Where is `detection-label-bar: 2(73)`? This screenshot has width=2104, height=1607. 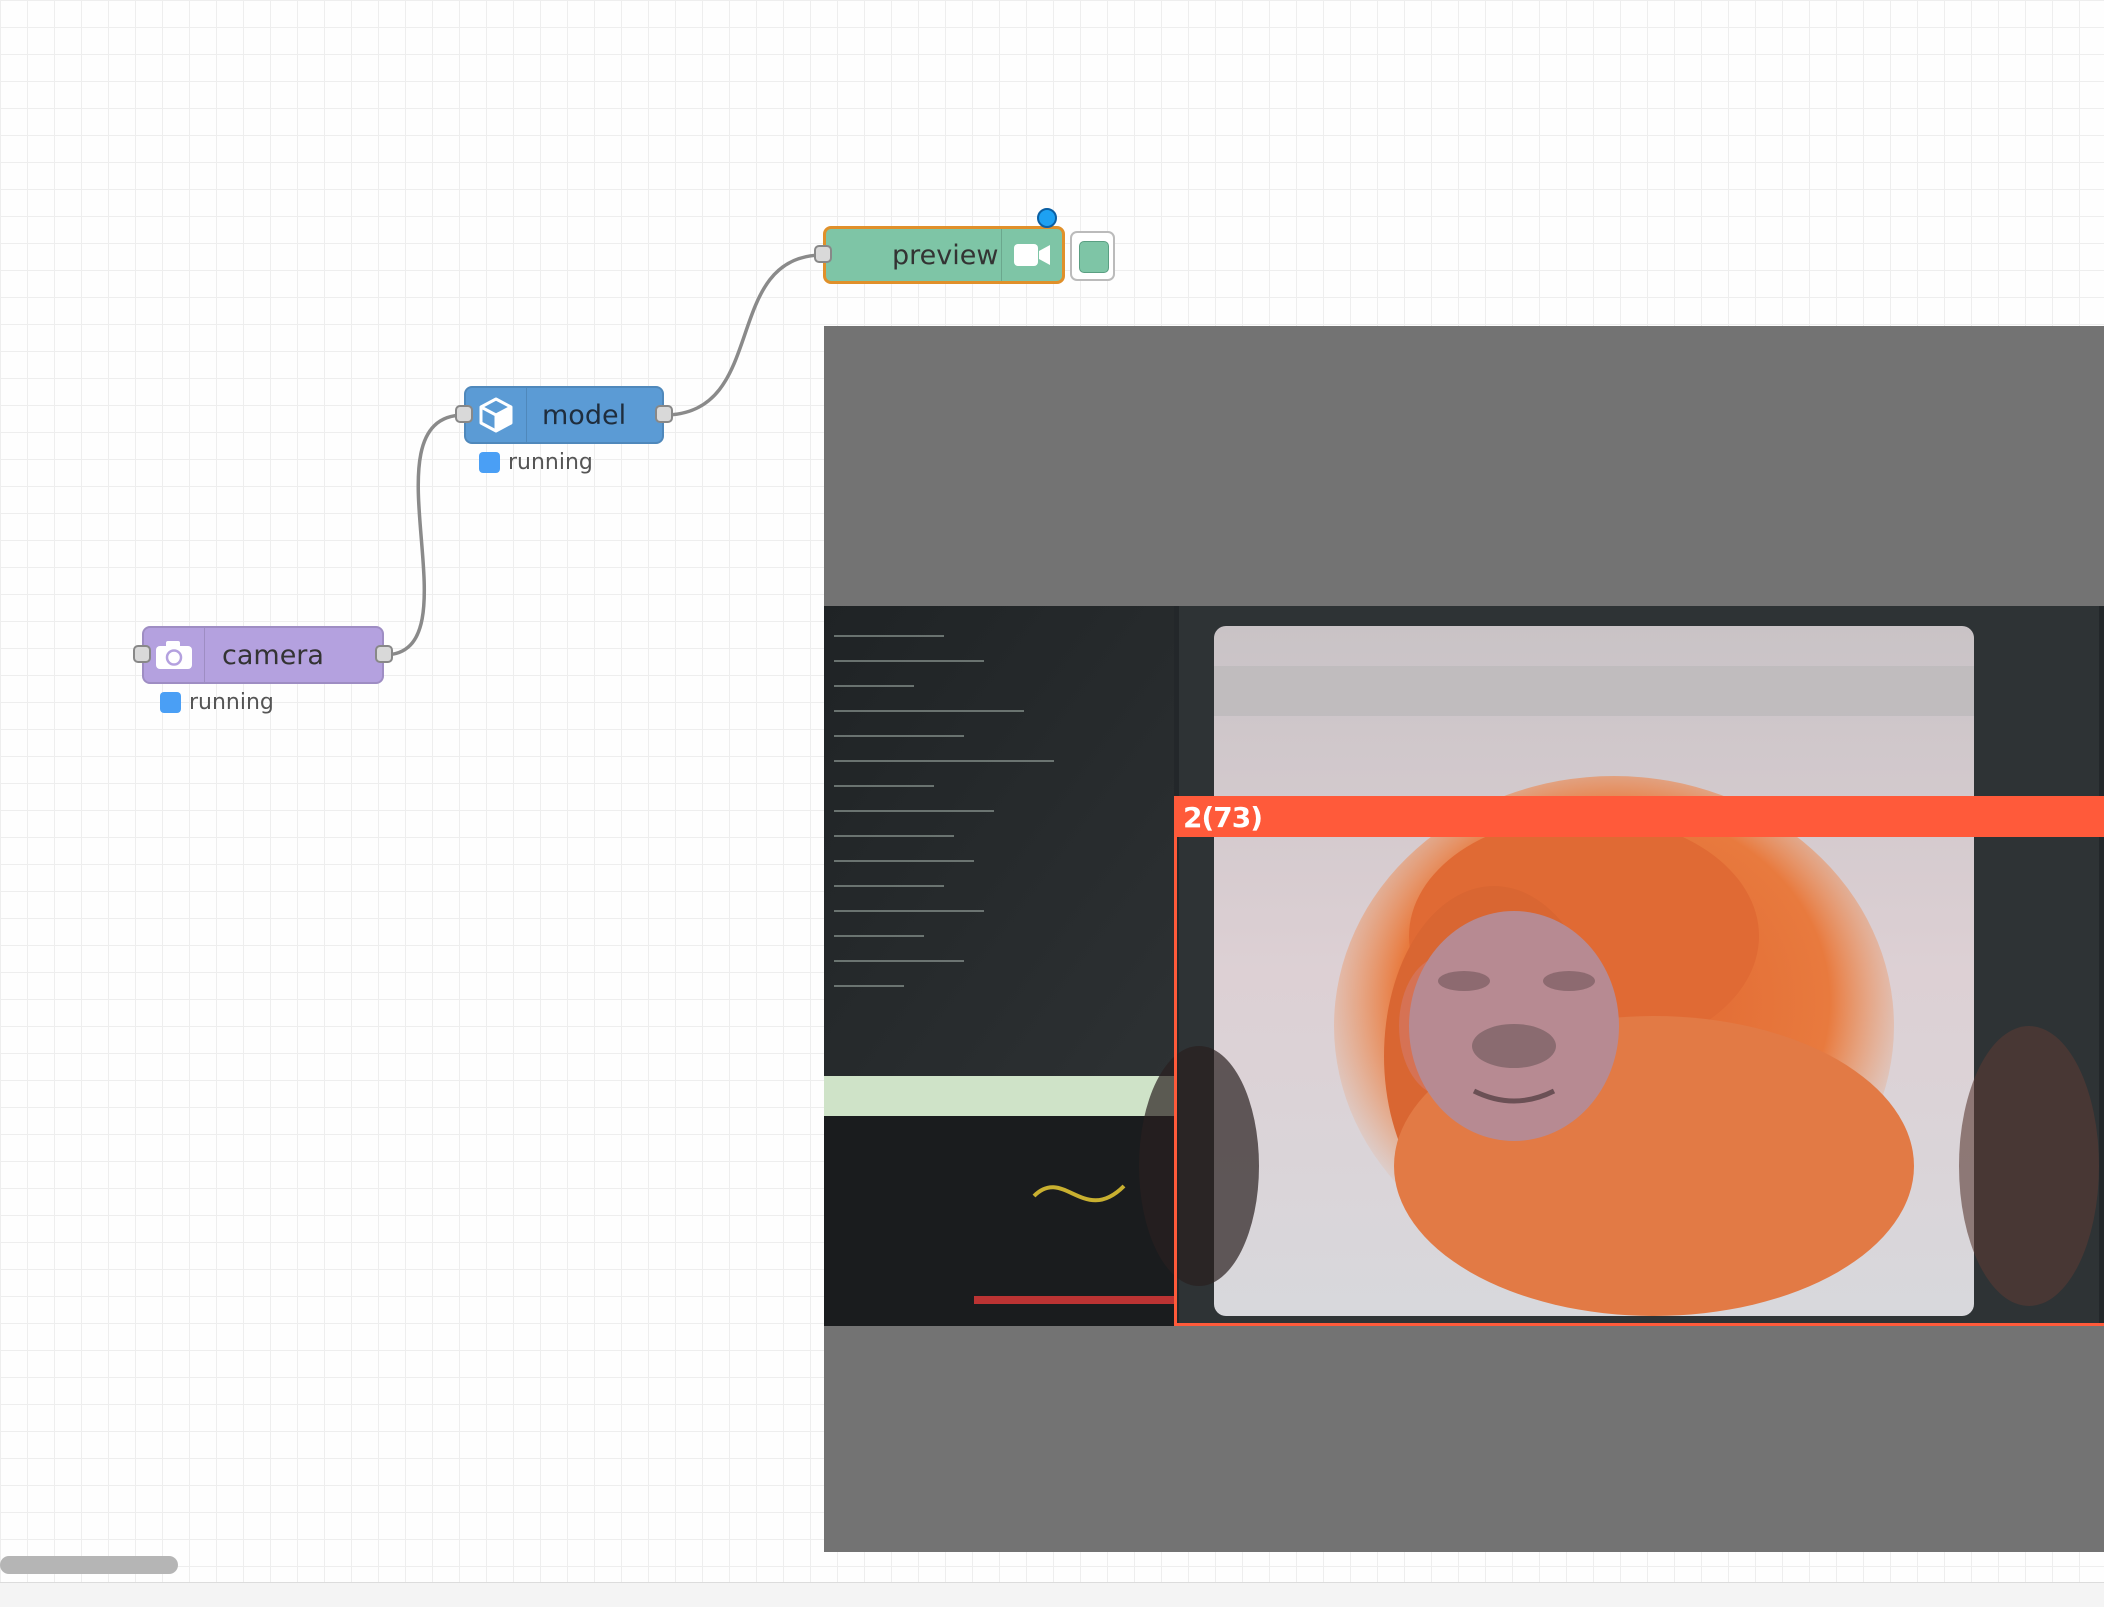
detection-label-bar: 2(73) is located at coordinates (1640, 818).